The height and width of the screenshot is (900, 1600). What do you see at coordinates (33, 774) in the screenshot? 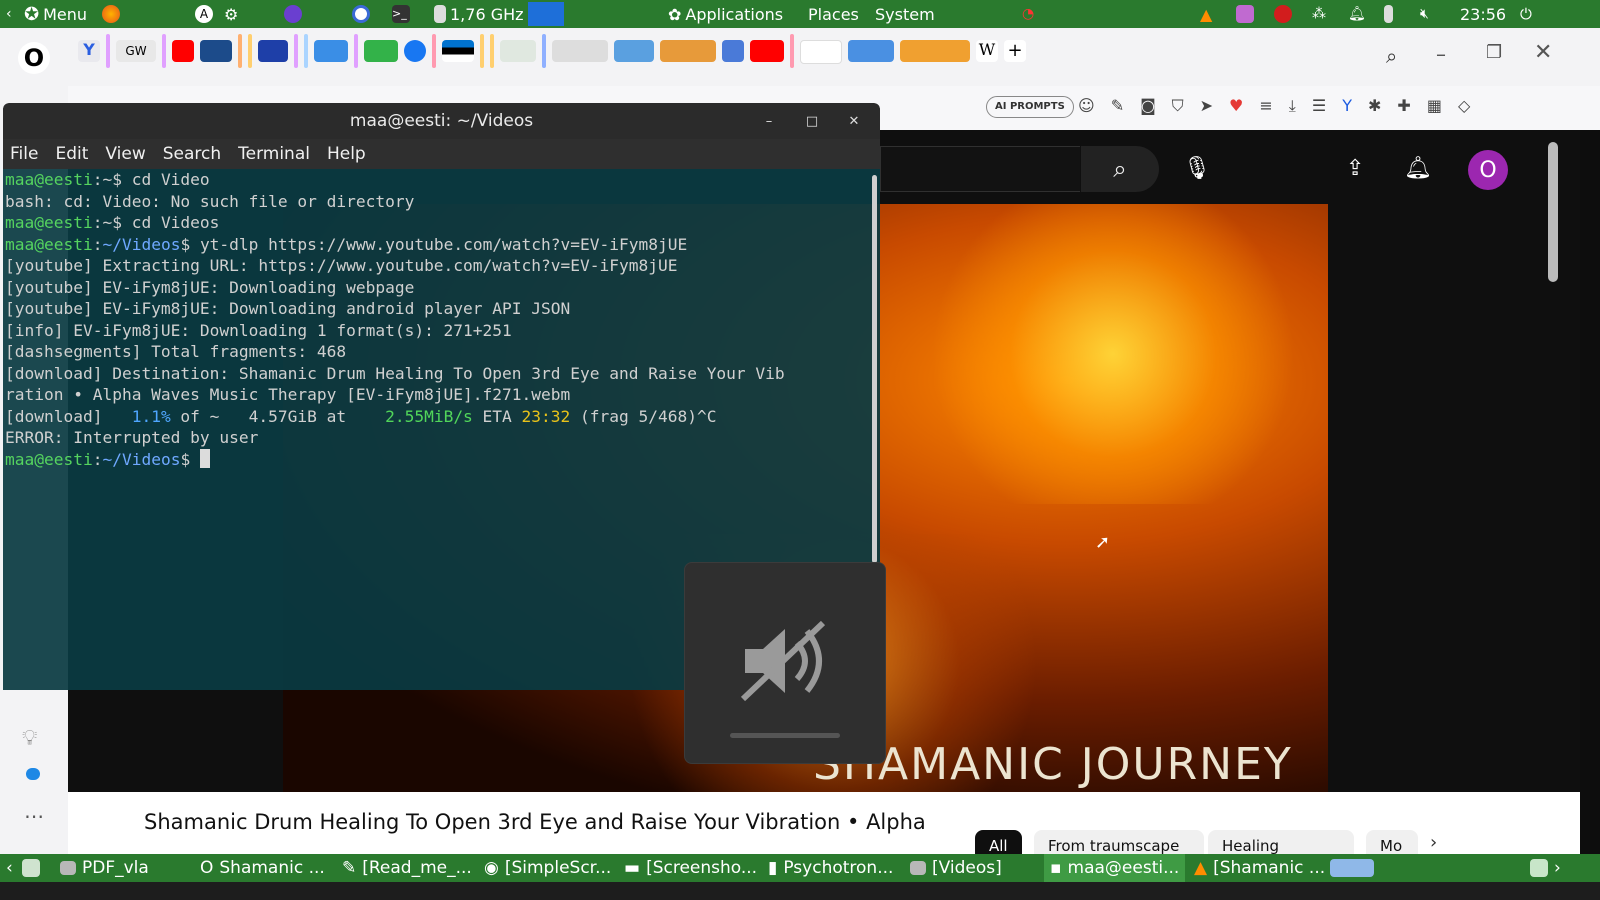
I see `chat-icon` at bounding box center [33, 774].